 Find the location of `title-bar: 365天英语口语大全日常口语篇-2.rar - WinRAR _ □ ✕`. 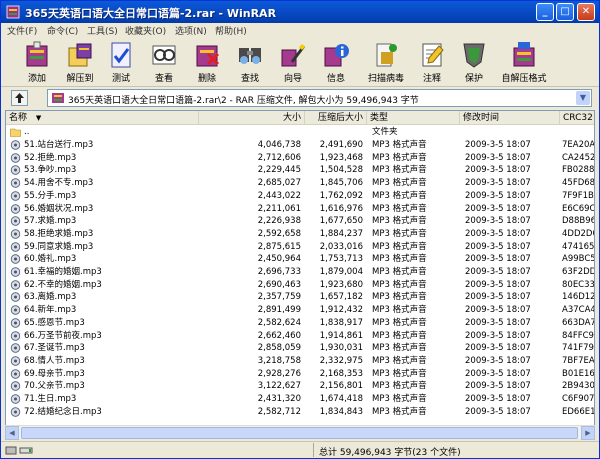

title-bar: 365天英语口语大全日常口语篇-2.rar - WinRAR _ □ ✕ is located at coordinates (300, 12).